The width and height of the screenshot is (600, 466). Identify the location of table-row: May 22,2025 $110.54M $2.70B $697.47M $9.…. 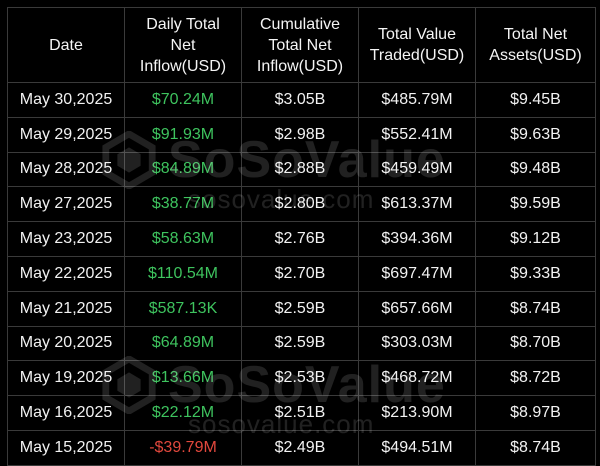
(301, 273).